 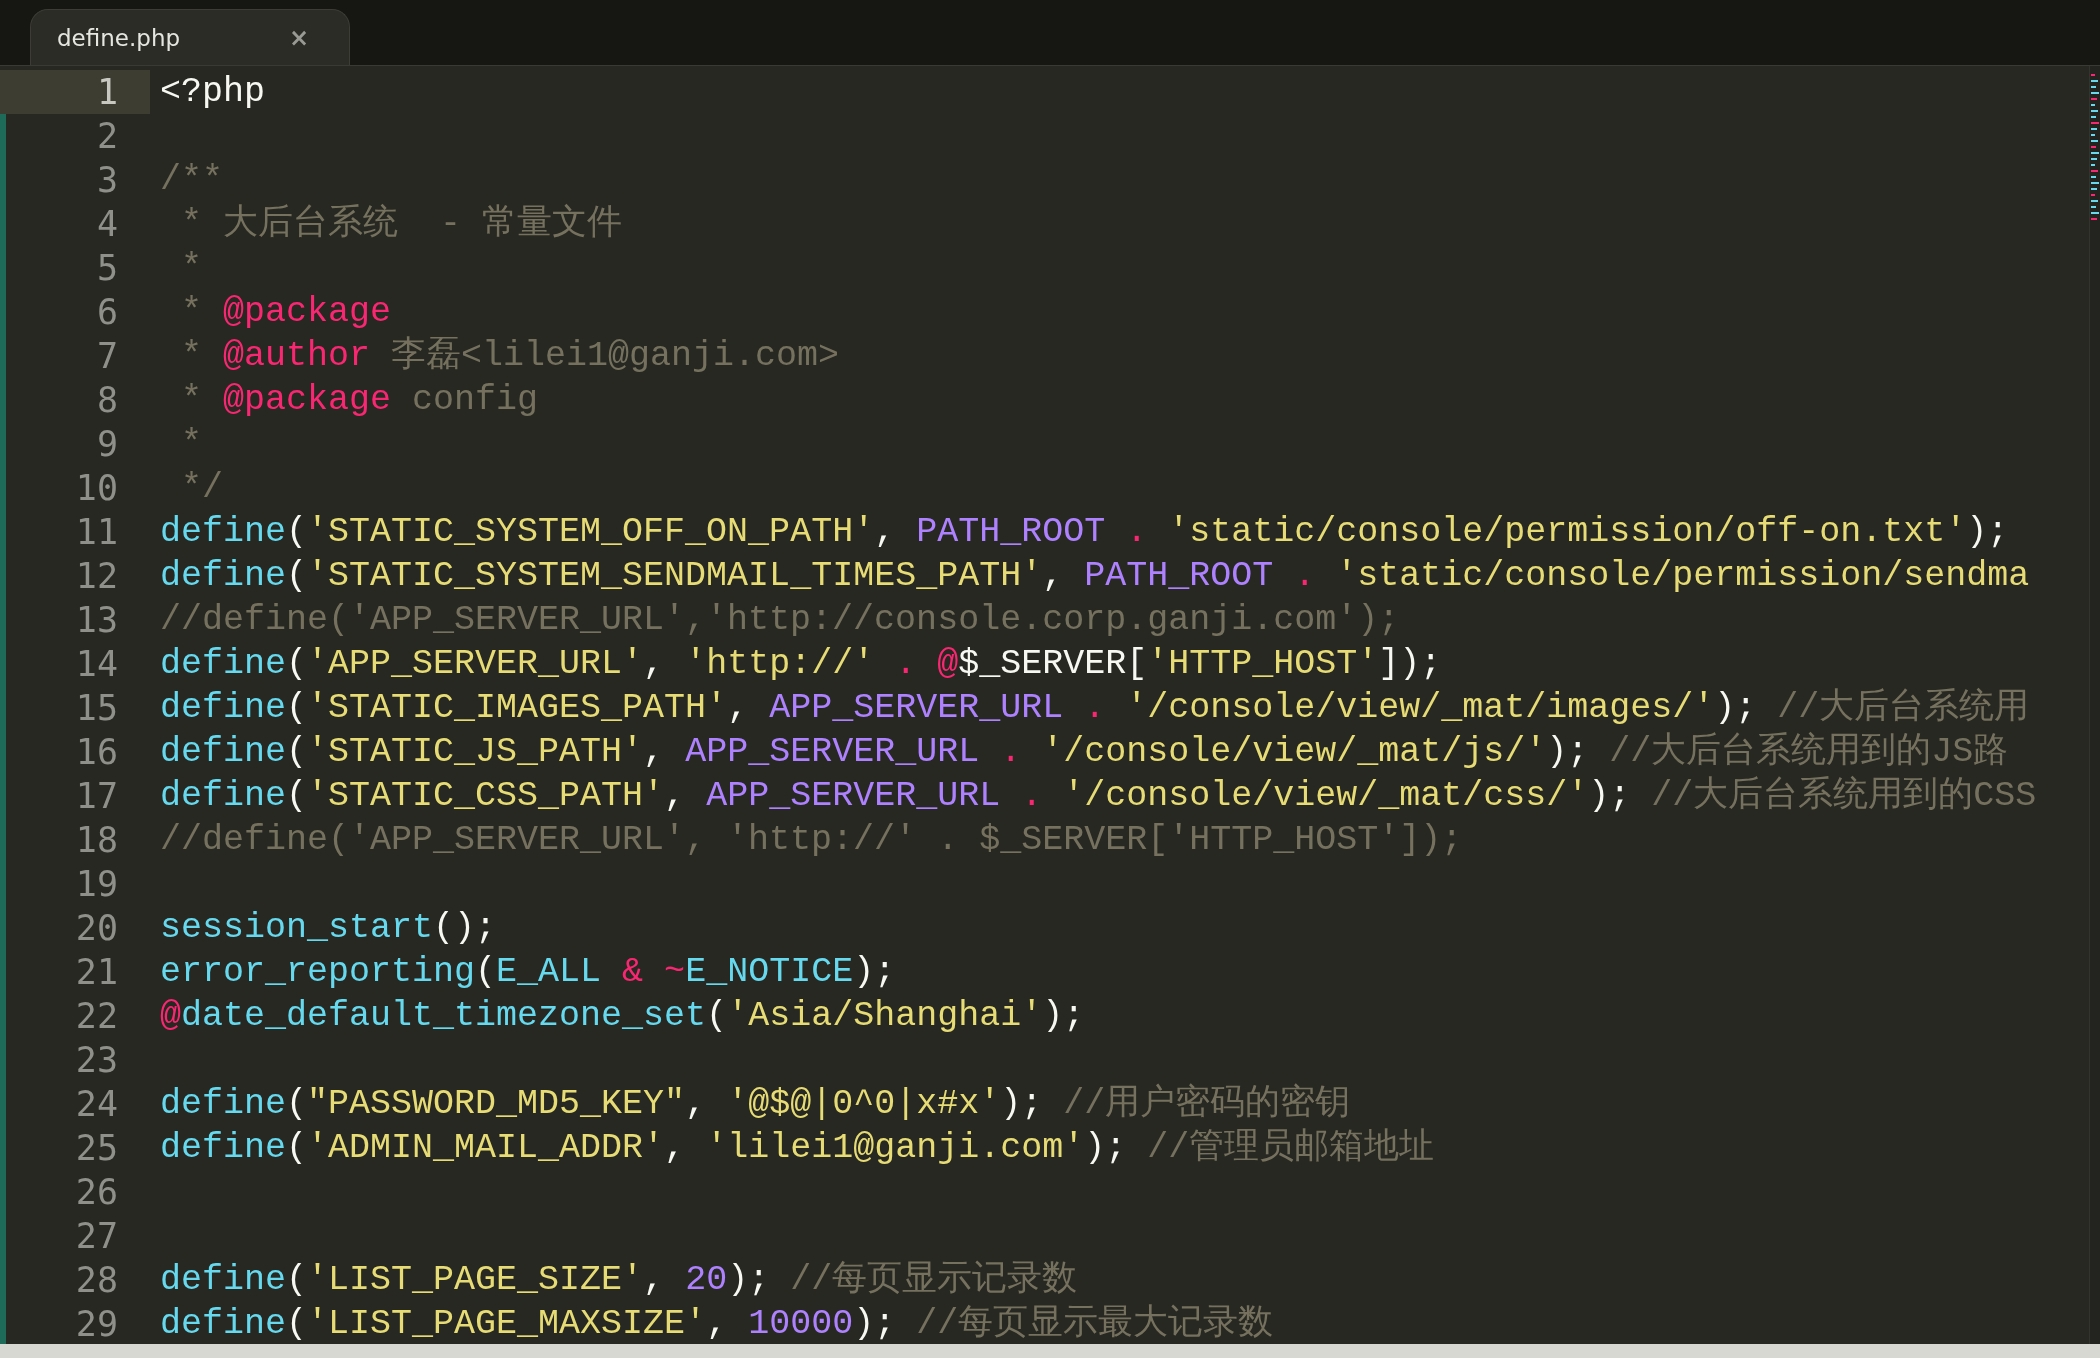 What do you see at coordinates (75, 928) in the screenshot?
I see `line-number: 20` at bounding box center [75, 928].